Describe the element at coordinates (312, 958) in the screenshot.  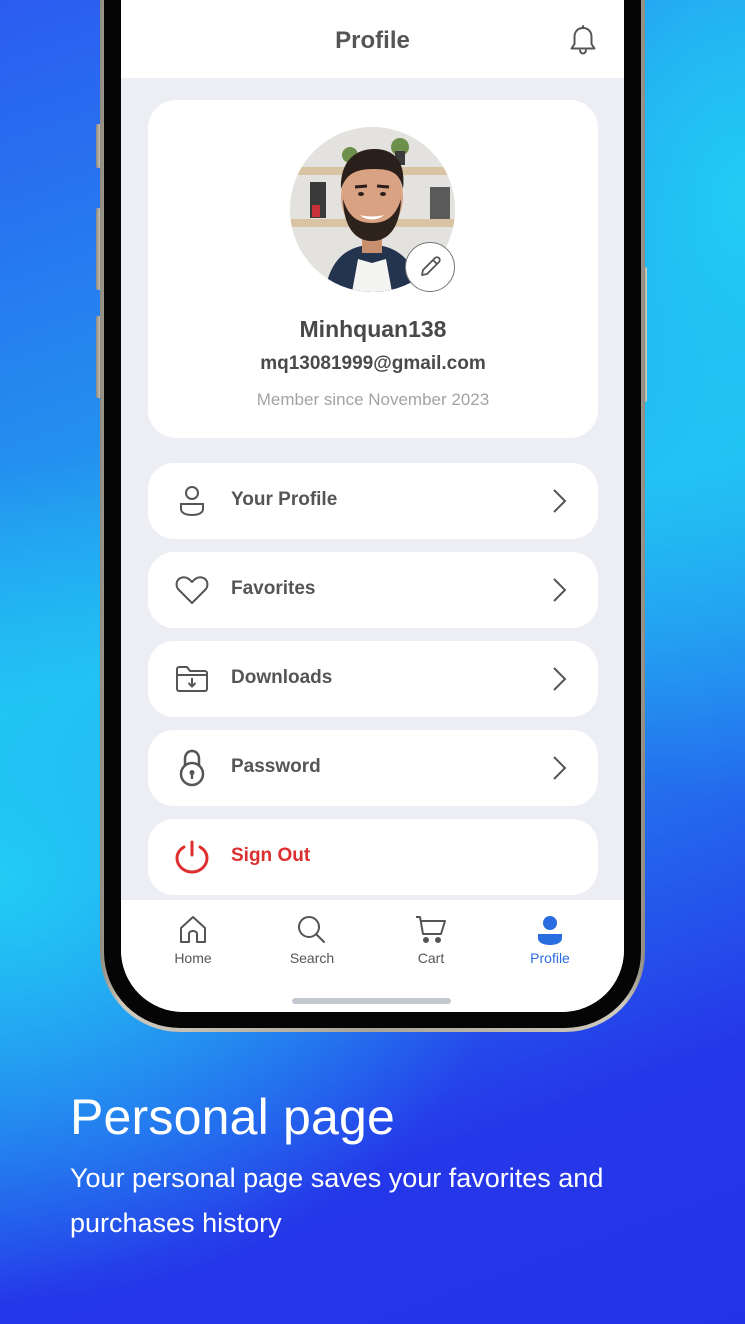
I see `nav-label: Search` at that location.